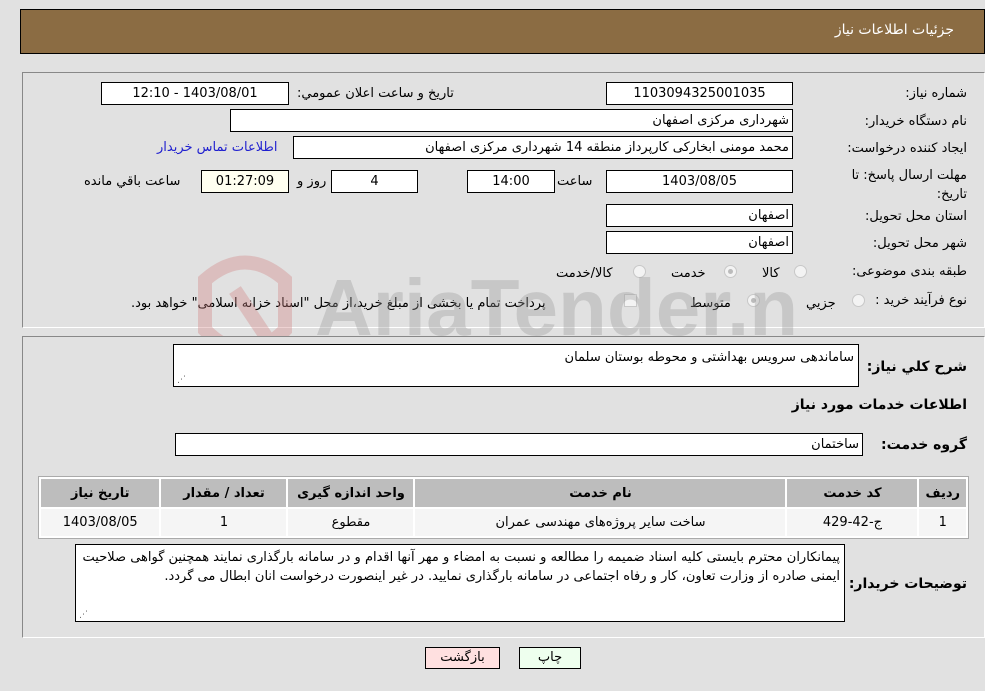  I want to click on cell-unit: مقطوع, so click(351, 522).